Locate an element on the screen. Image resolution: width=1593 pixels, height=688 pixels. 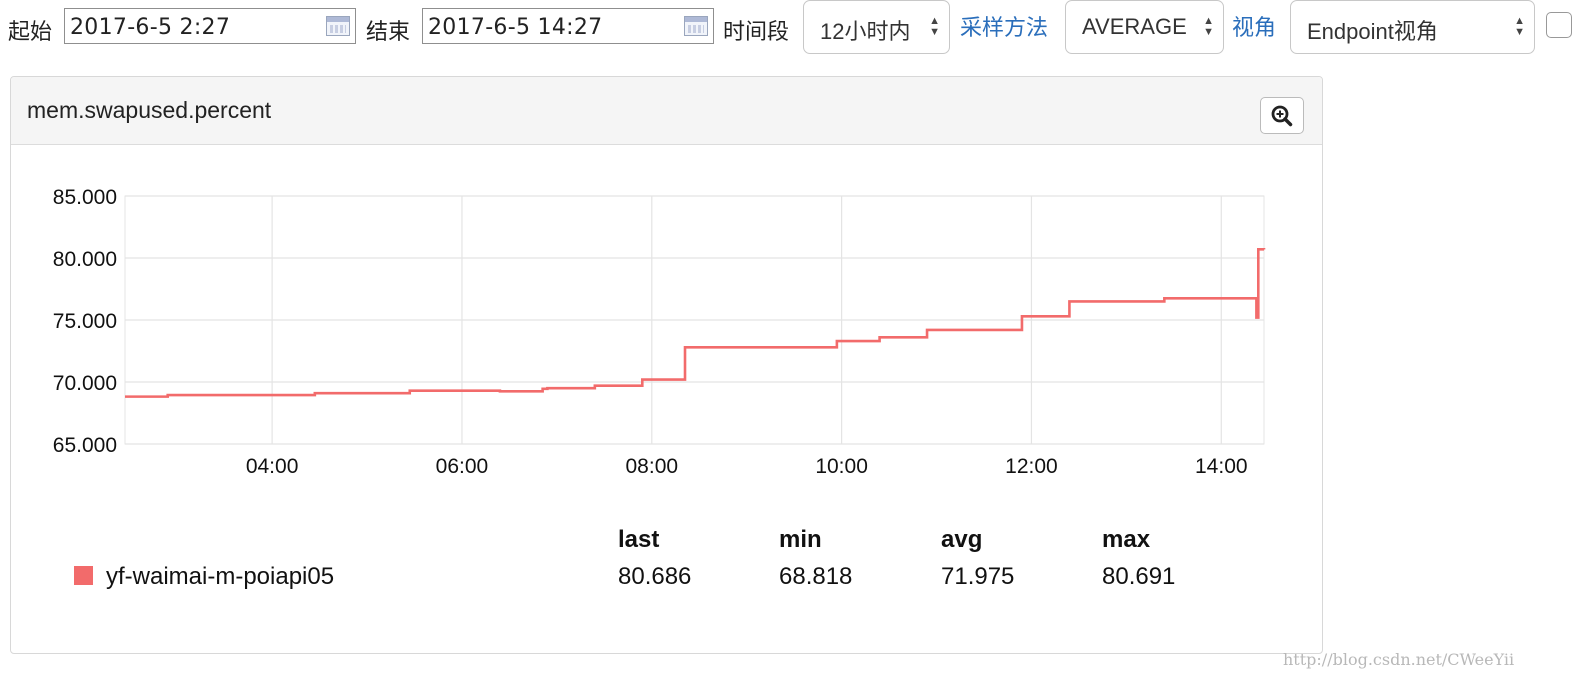
x-tick-label: 04:00 is located at coordinates (272, 466).